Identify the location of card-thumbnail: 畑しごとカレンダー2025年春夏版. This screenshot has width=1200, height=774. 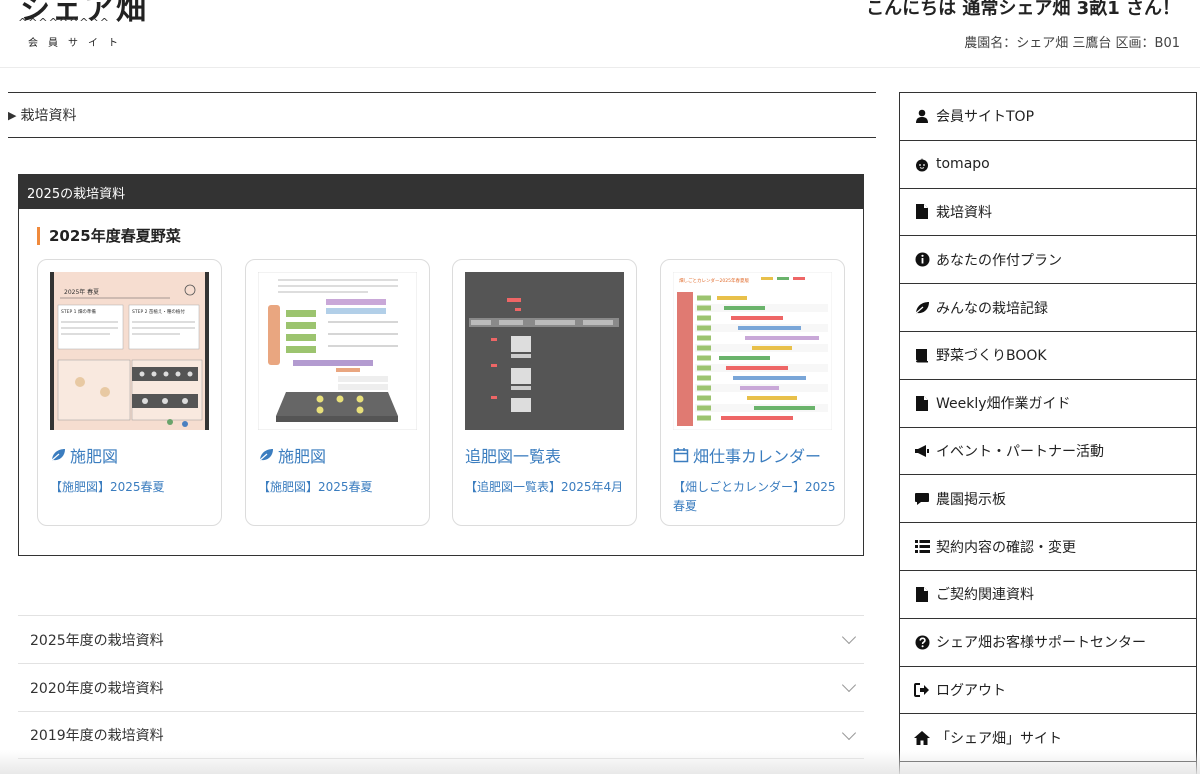
(752, 351).